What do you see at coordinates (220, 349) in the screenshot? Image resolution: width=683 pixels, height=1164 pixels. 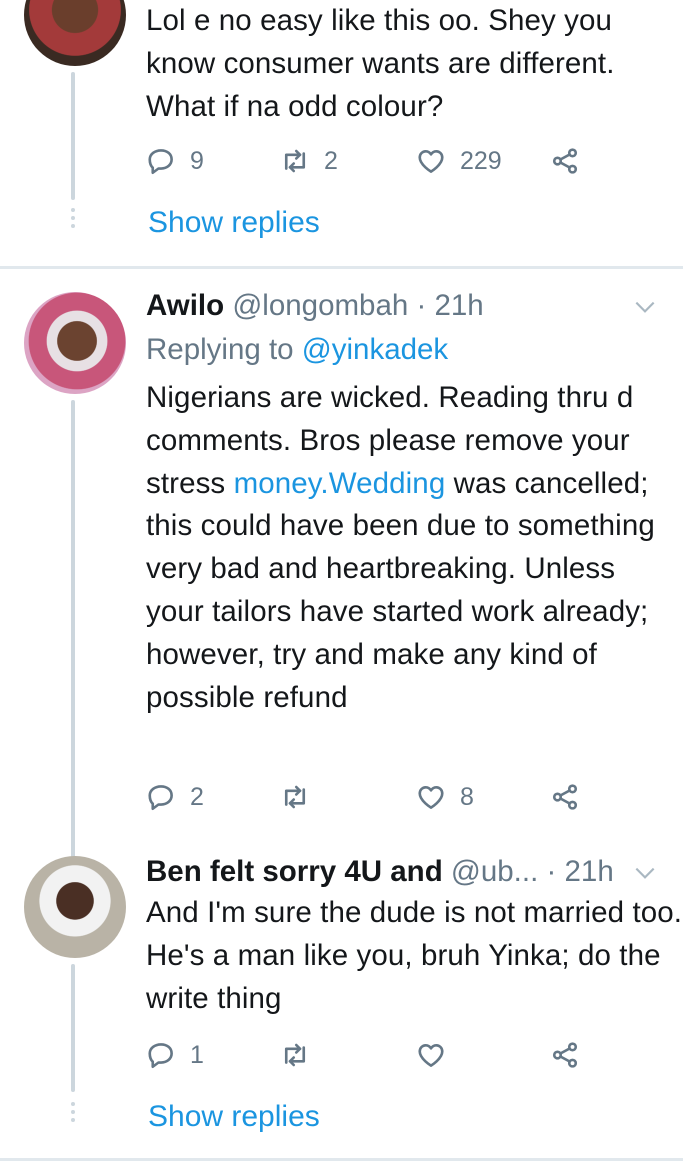 I see `replying-to-label: Replying to` at bounding box center [220, 349].